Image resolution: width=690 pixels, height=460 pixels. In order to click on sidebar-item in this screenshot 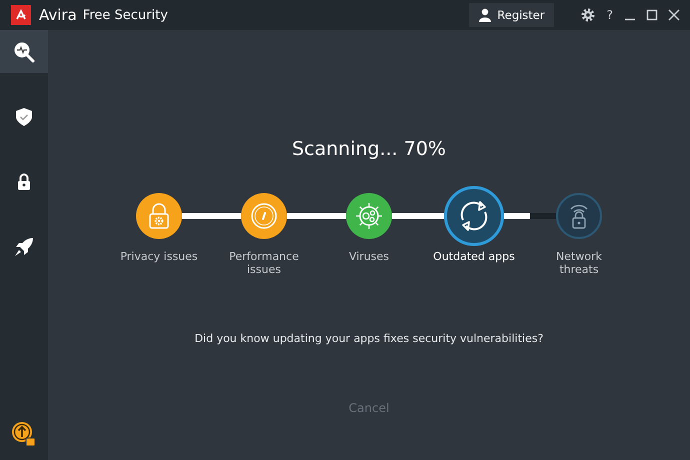, I will do `click(24, 51)`.